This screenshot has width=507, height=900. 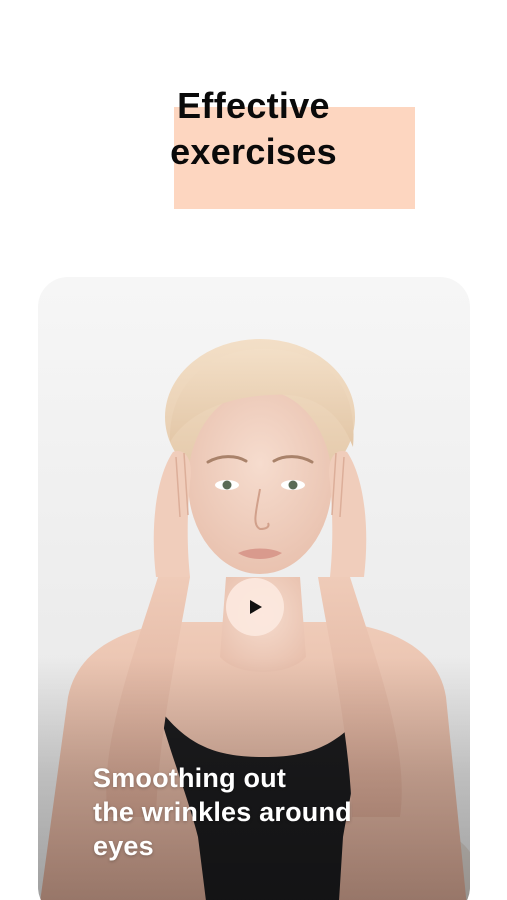 I want to click on exercise-title: Smoothing out the wrinkles around eyes, so click(x=258, y=812).